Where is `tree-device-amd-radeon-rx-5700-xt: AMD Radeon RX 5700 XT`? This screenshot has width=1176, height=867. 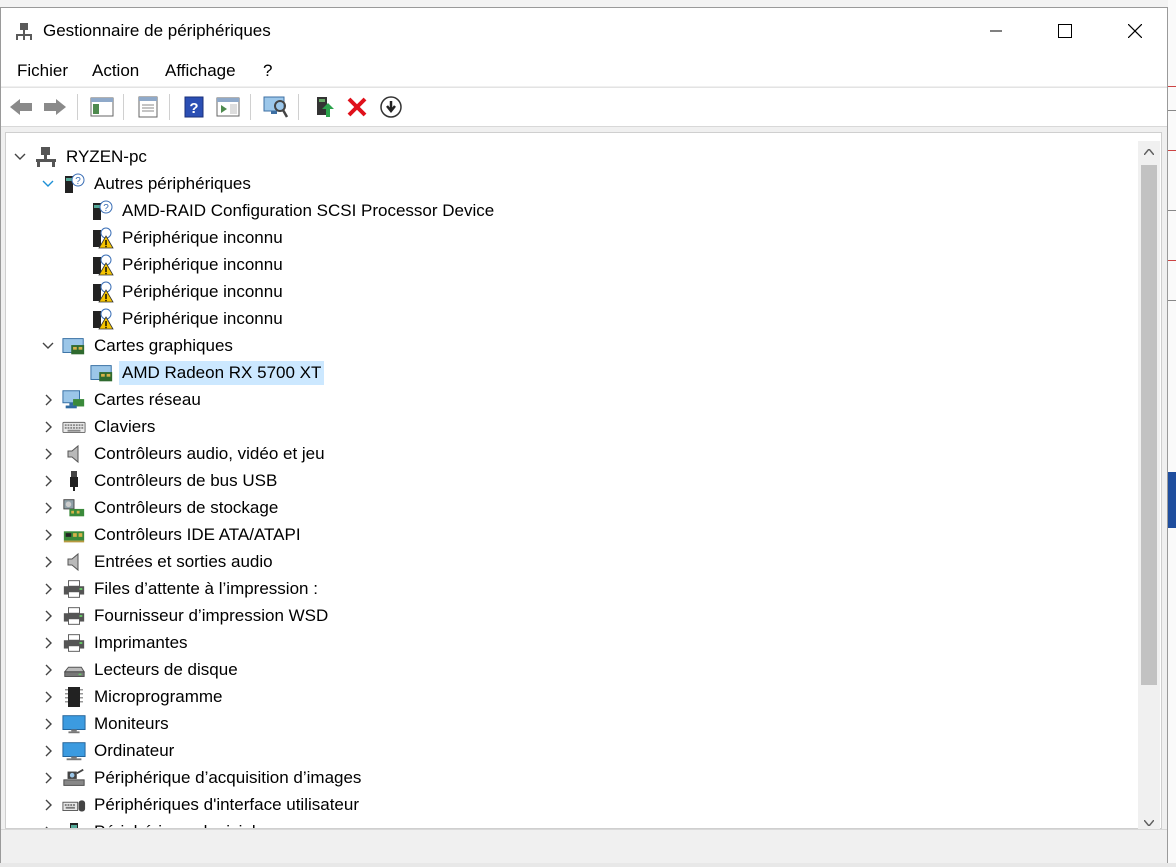
tree-device-amd-radeon-rx-5700-xt: AMD Radeon RX 5700 XT is located at coordinates (196, 372).